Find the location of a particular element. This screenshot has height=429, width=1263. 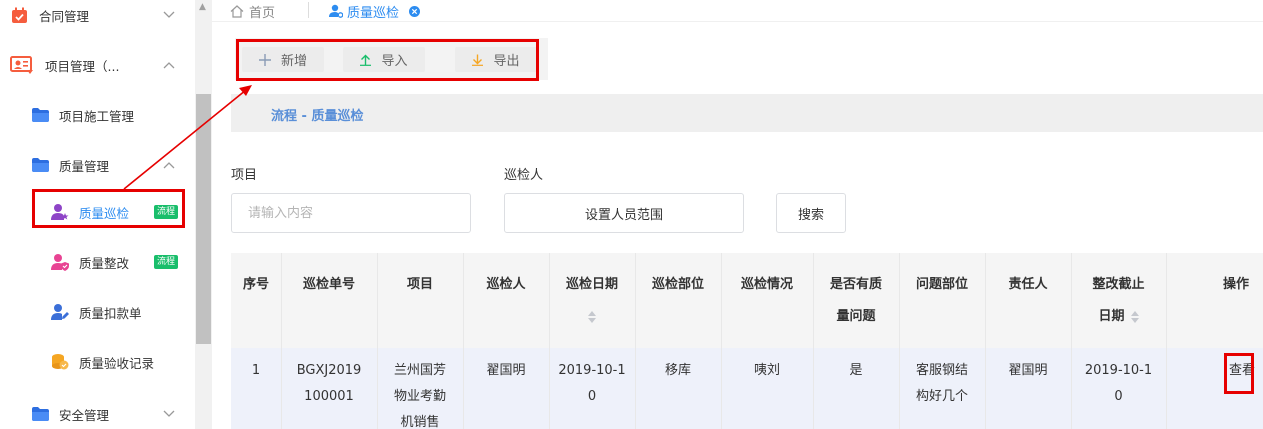

cell-project: 兰州国芳 物业考勤 机销售 is located at coordinates (420, 393).